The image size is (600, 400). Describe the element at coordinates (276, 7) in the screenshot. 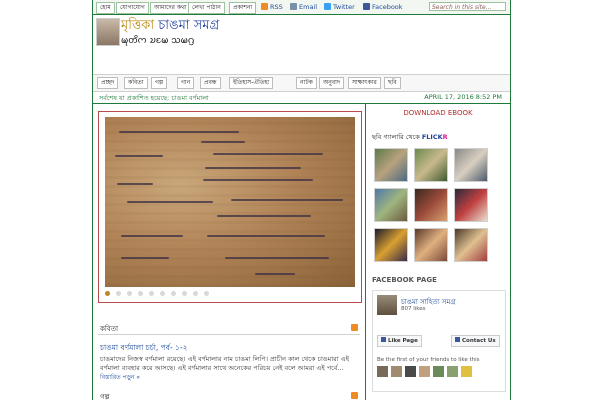

I see `rss-label: RSS` at that location.